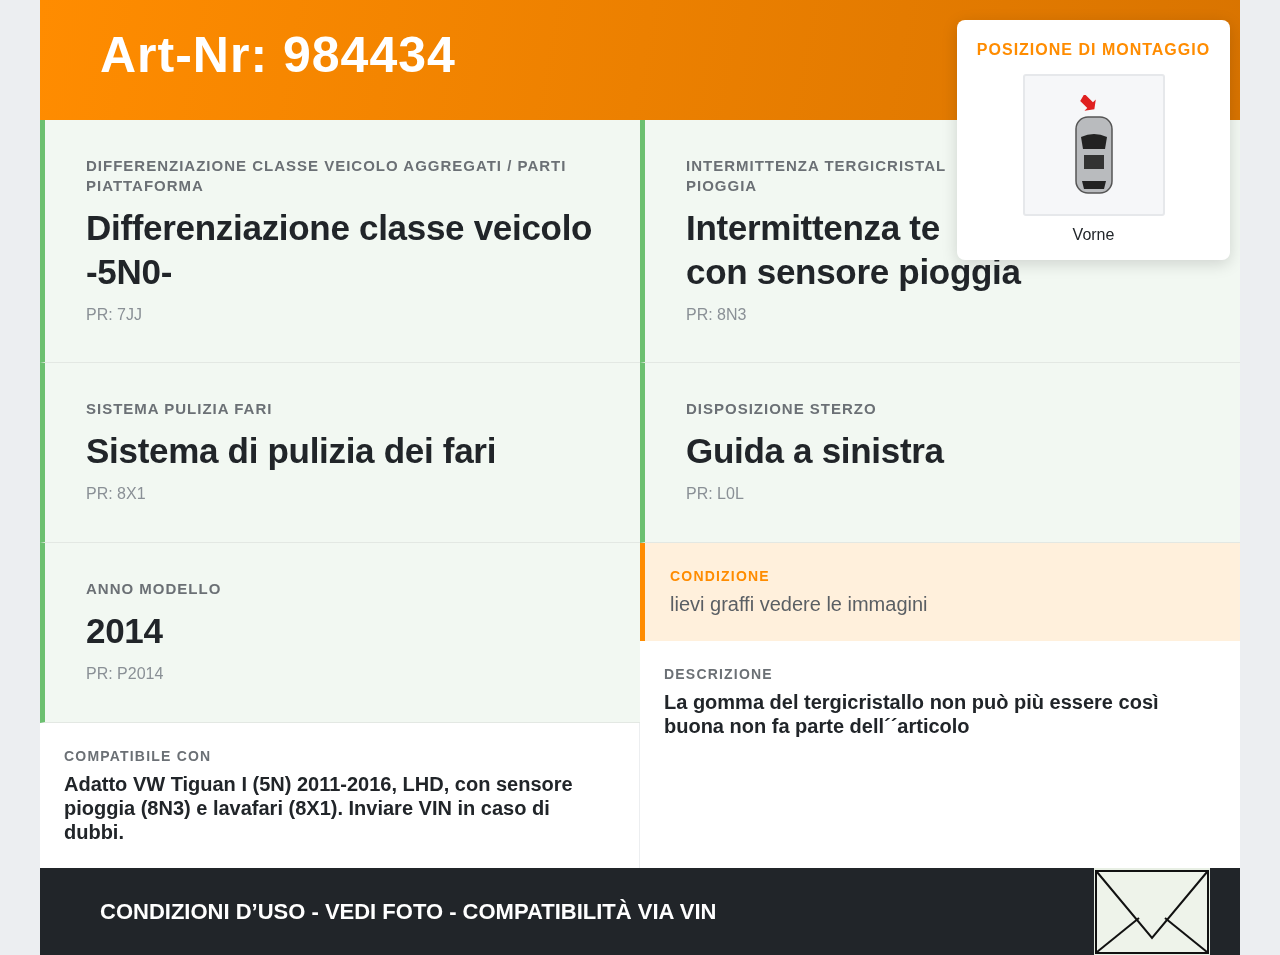 This screenshot has height=955, width=1280. What do you see at coordinates (327, 176) in the screenshot?
I see `spec-label: DIFFERENZIAZIONE CLASSE VEICOLO AGGREGATI / PARTI PIATTAFORMA` at bounding box center [327, 176].